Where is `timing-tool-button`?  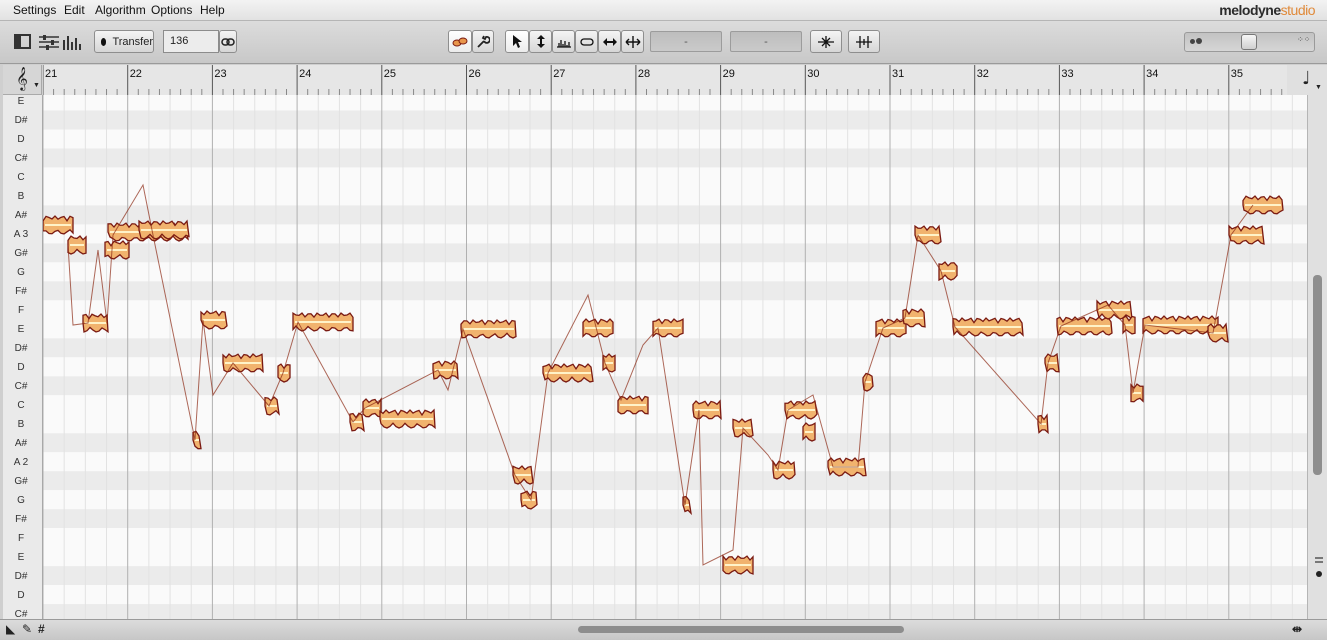 timing-tool-button is located at coordinates (586, 41).